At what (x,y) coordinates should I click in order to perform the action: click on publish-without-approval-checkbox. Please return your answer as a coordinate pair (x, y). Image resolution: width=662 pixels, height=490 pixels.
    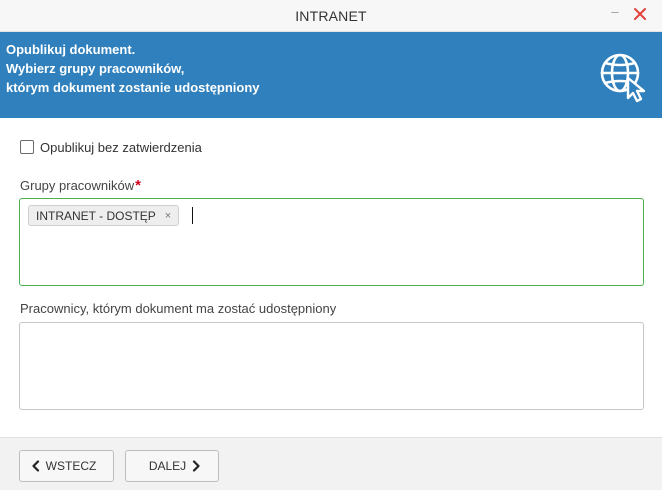
    Looking at the image, I should click on (27, 147).